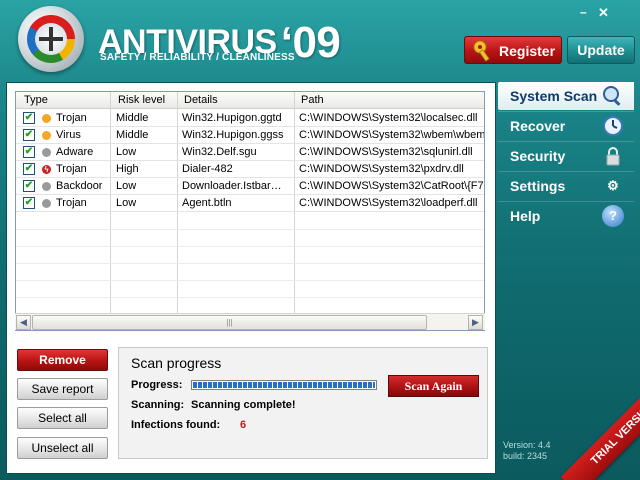 This screenshot has width=640, height=480. I want to click on shield-logo-icon, so click(51, 39).